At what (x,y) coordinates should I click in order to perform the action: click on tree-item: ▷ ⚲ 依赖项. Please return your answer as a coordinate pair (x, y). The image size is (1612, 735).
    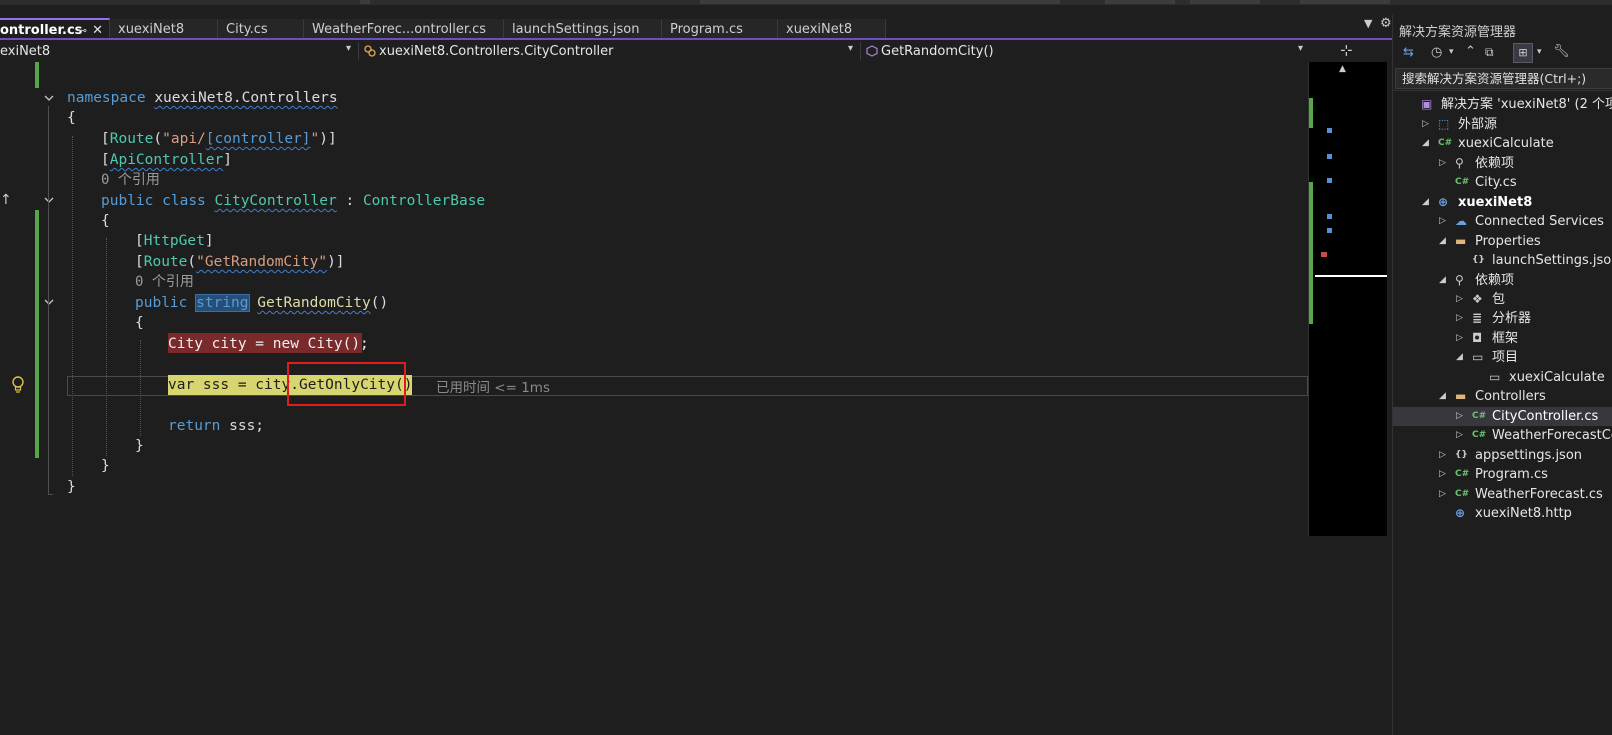
    Looking at the image, I should click on (1502, 163).